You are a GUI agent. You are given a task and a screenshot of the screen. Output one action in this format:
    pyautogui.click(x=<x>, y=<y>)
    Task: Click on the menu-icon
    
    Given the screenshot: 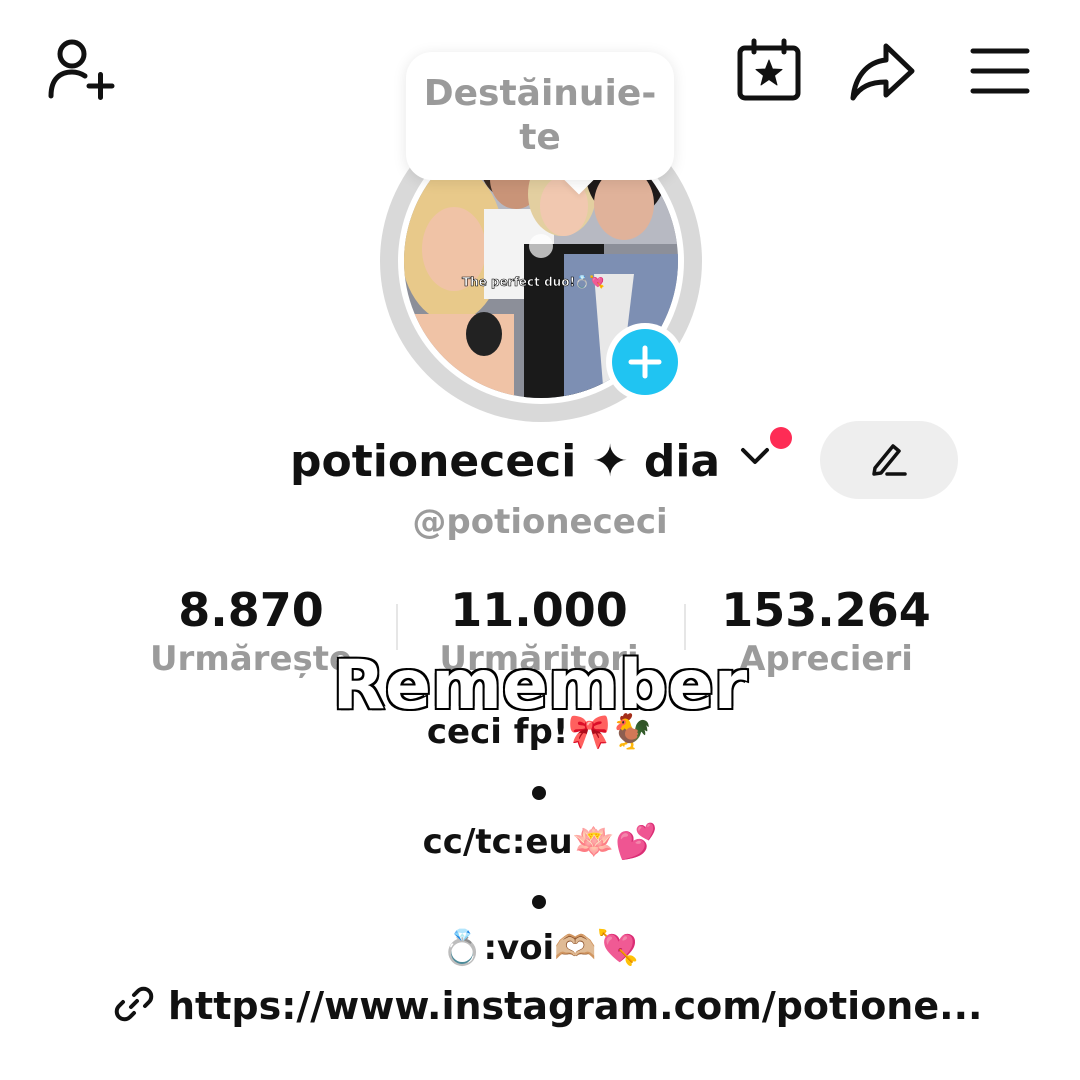 What is the action you would take?
    pyautogui.click(x=1000, y=71)
    